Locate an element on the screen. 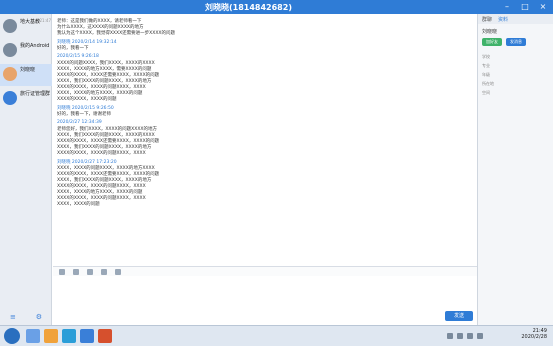 The image size is (553, 346). chat-message: 刘晓晓 2020/2/14 19:32:14 好的，我看一下 is located at coordinates (263, 45).